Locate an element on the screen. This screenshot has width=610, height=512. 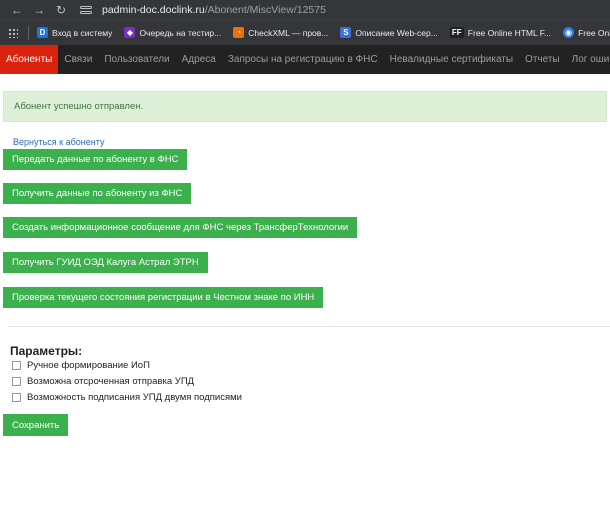
params-title: Параметры: is located at coordinates (46, 351).